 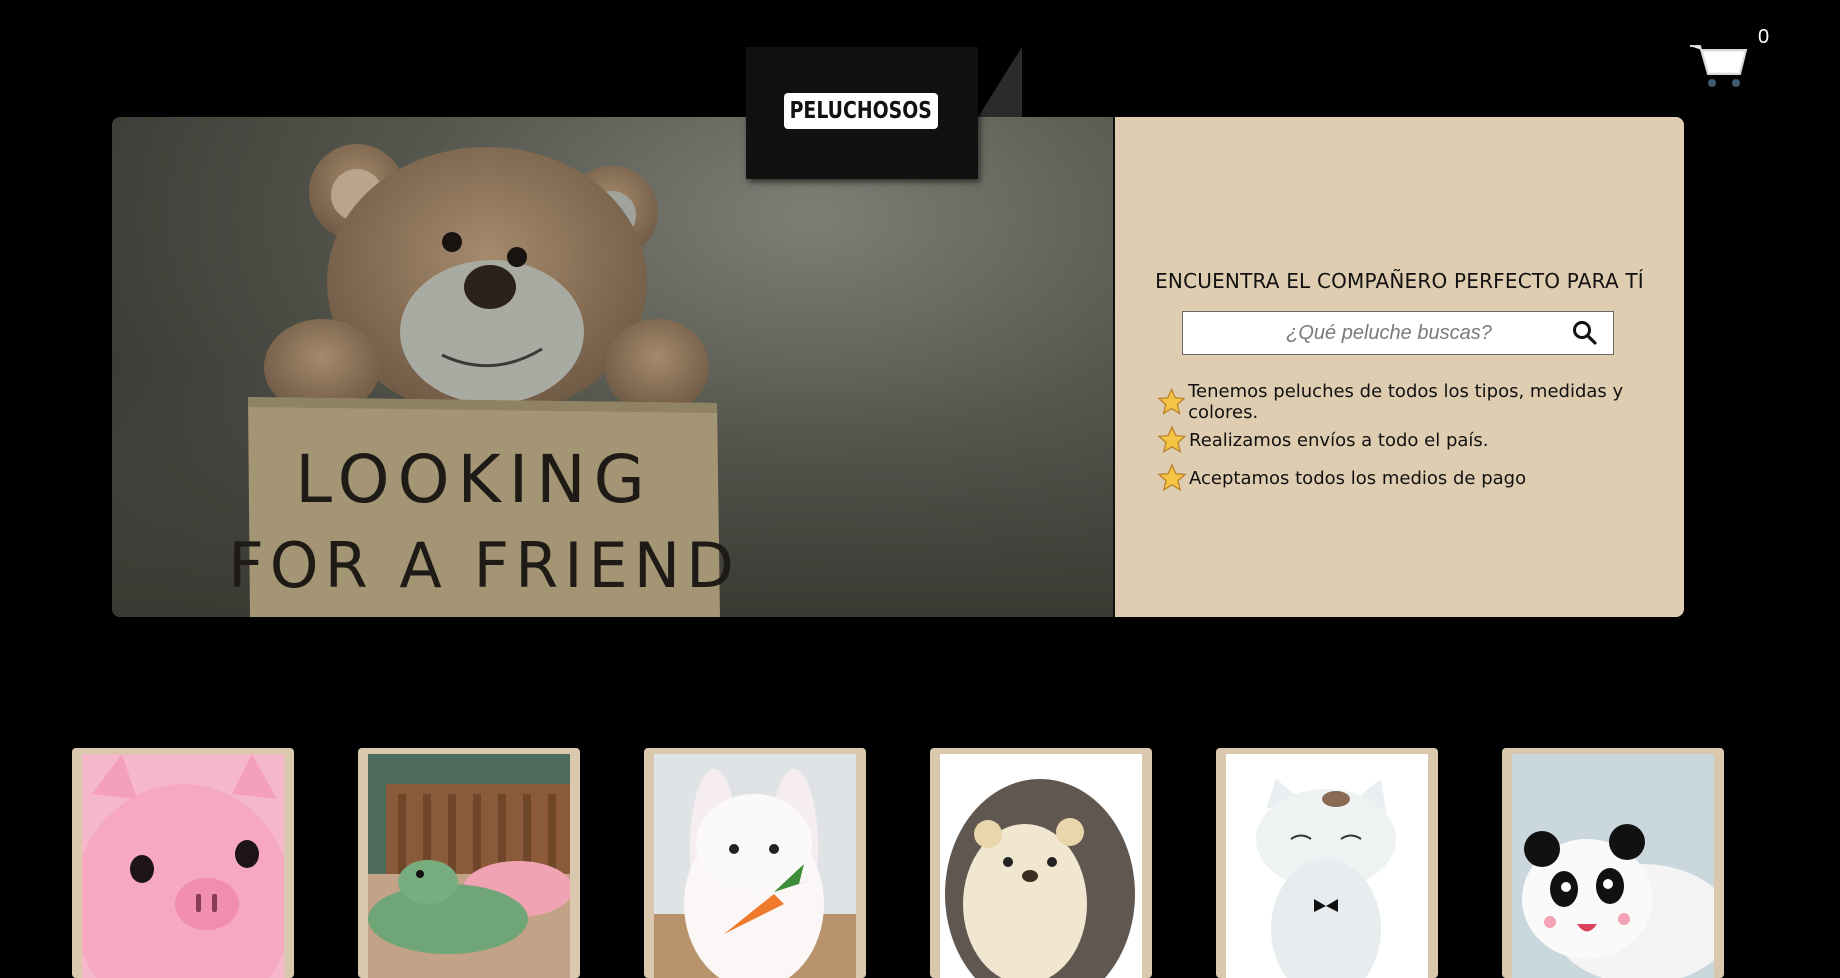 I want to click on feature-text: Aceptamos todos los medios de pago, so click(x=1358, y=478).